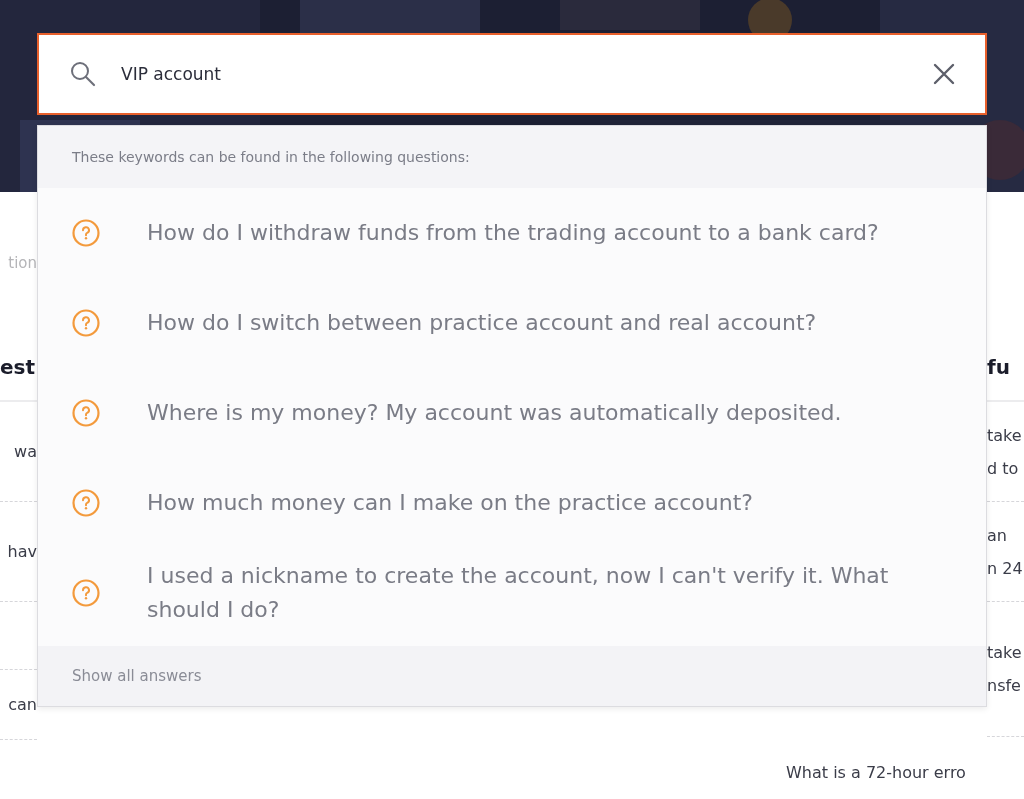 This screenshot has width=1024, height=799. Describe the element at coordinates (18, 704) in the screenshot. I see `question-link: can` at that location.